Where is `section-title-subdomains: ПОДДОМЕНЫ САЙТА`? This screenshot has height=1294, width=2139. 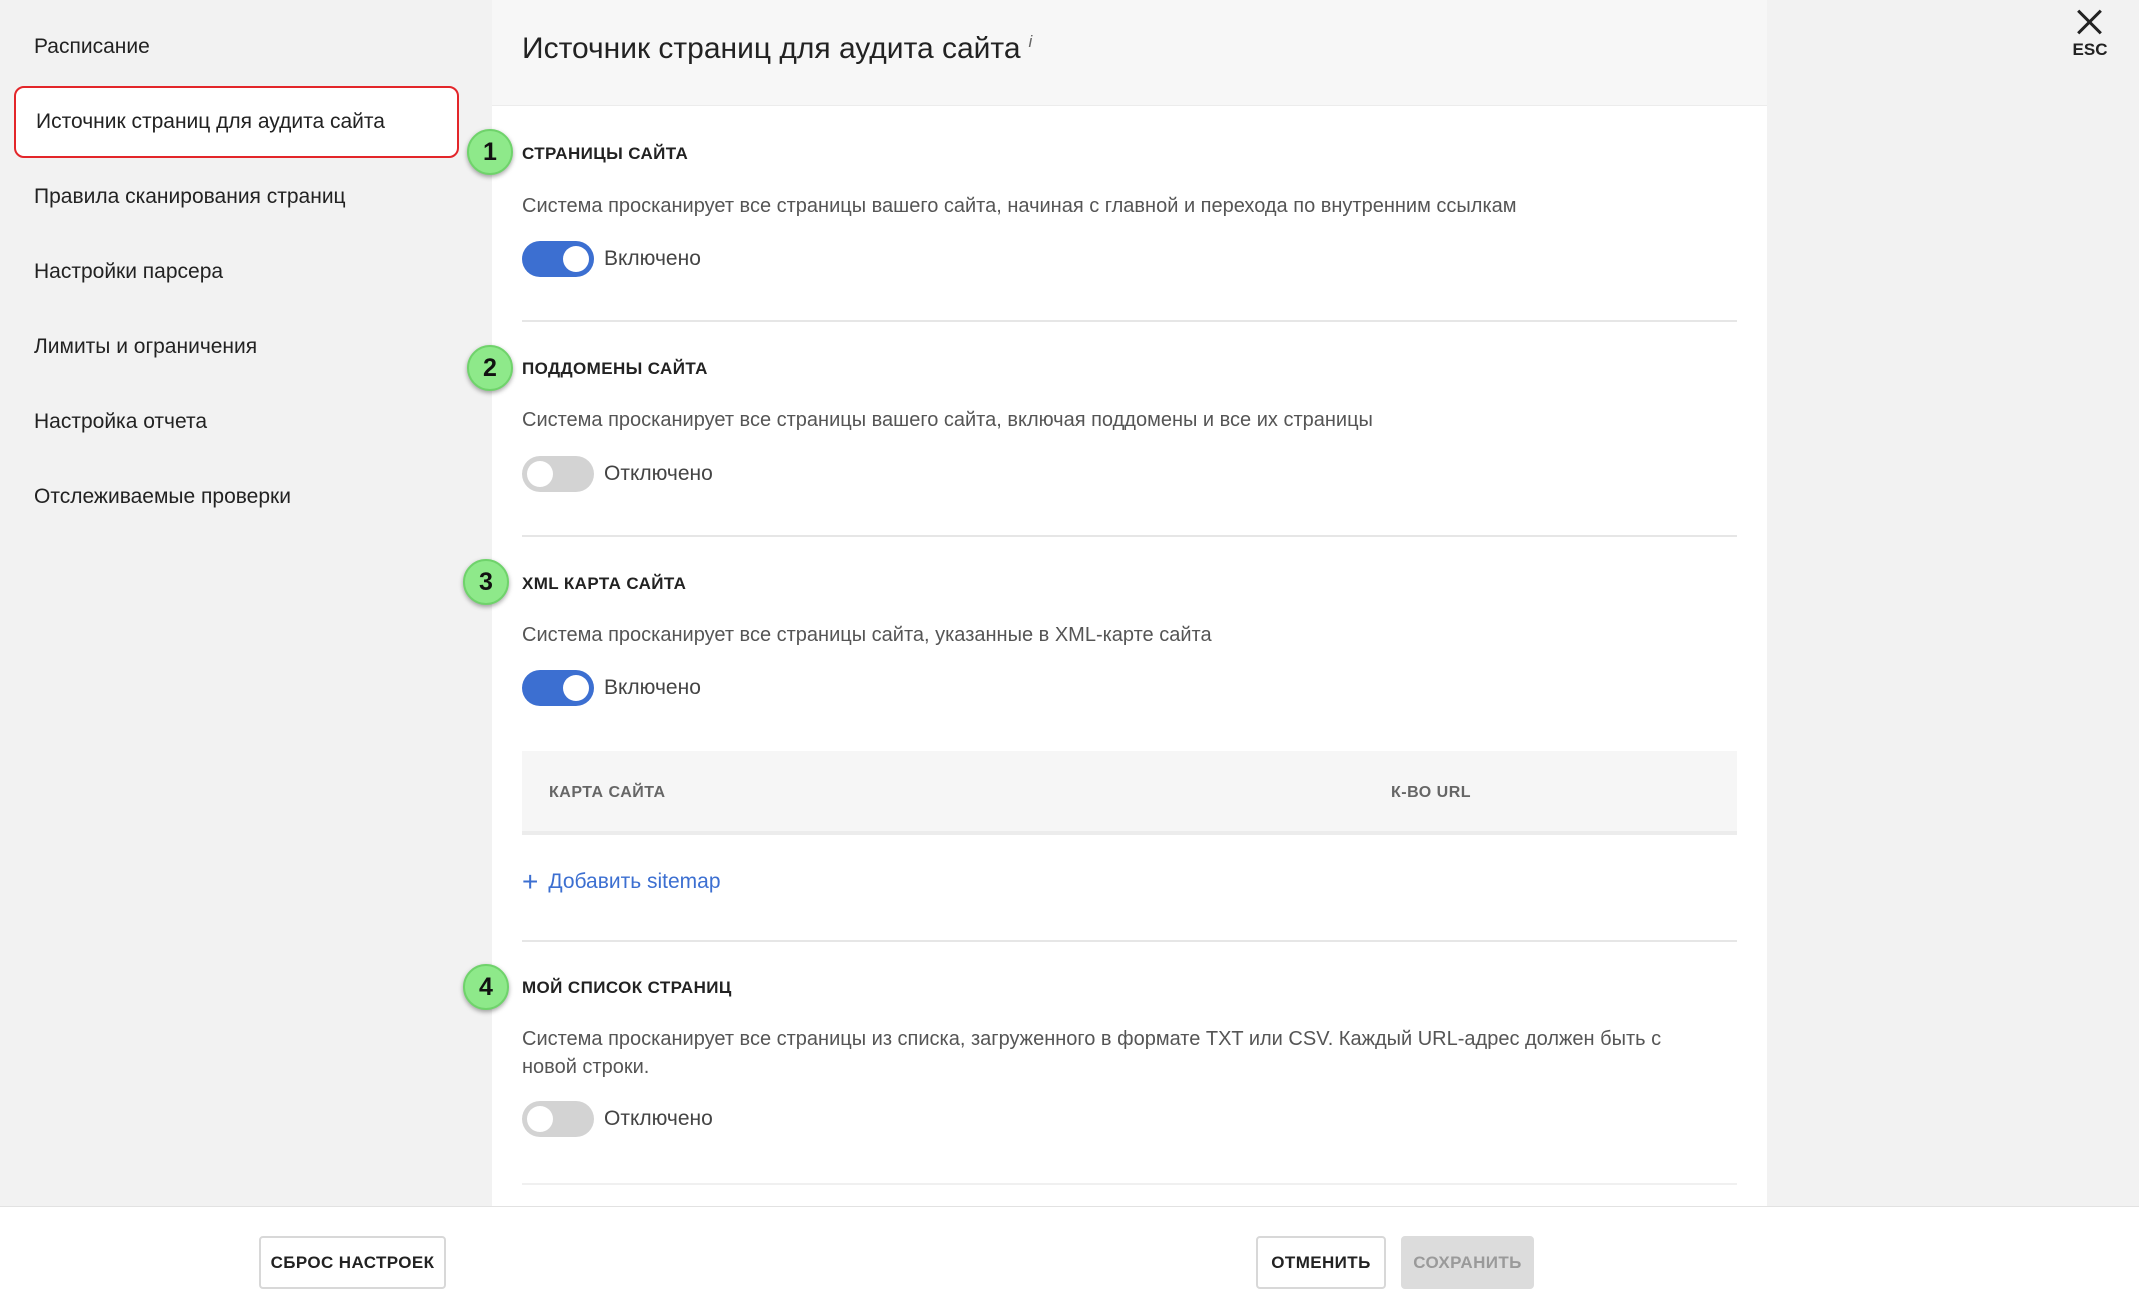
section-title-subdomains: ПОДДОМЕНЫ САЙТА is located at coordinates (615, 368).